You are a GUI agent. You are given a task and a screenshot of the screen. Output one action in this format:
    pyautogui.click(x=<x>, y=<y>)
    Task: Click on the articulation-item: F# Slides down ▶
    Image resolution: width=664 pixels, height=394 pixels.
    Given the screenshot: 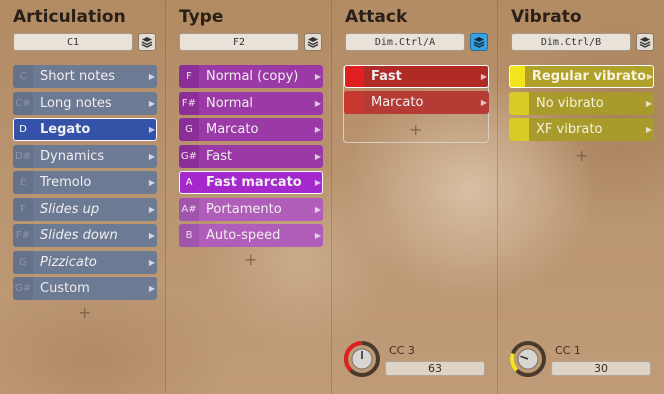 What is the action you would take?
    pyautogui.click(x=85, y=235)
    